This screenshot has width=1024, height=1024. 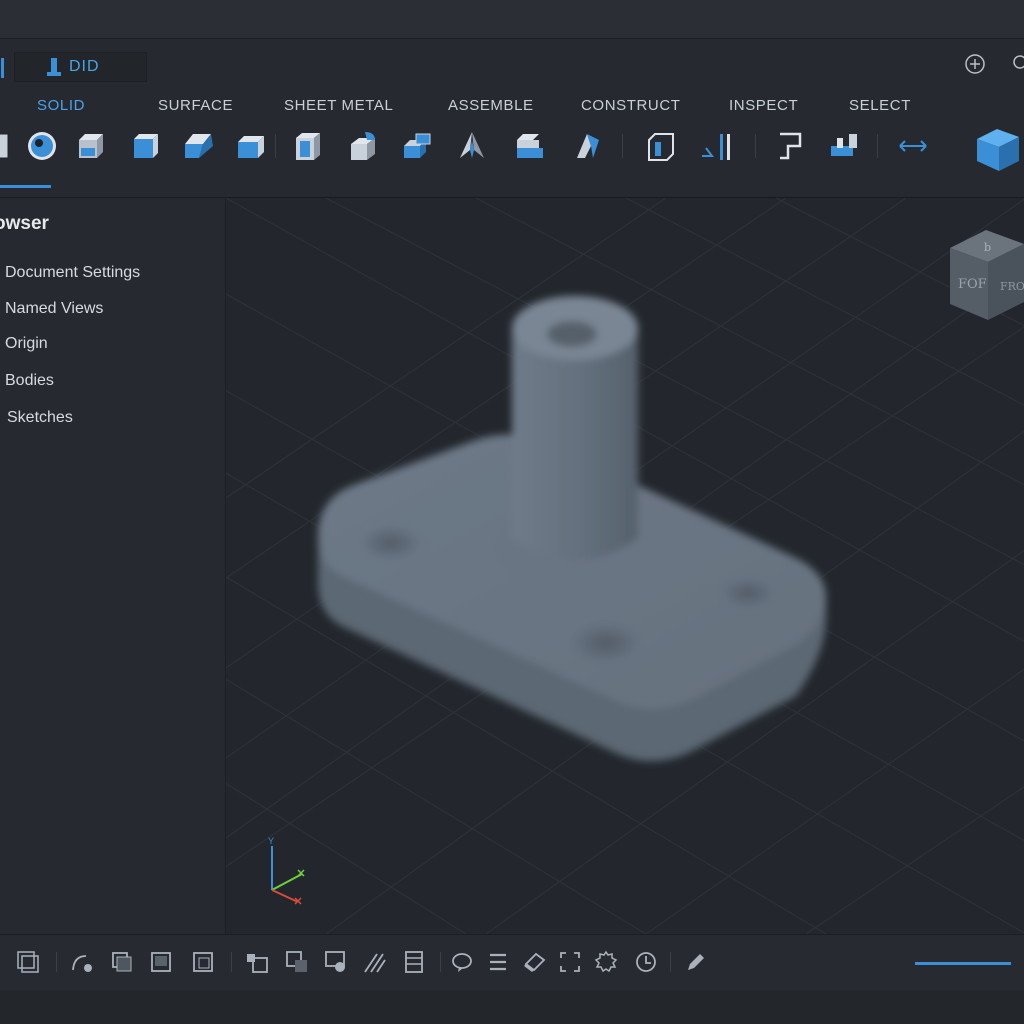 What do you see at coordinates (987, 247) in the screenshot?
I see `viewcube-top-label: b` at bounding box center [987, 247].